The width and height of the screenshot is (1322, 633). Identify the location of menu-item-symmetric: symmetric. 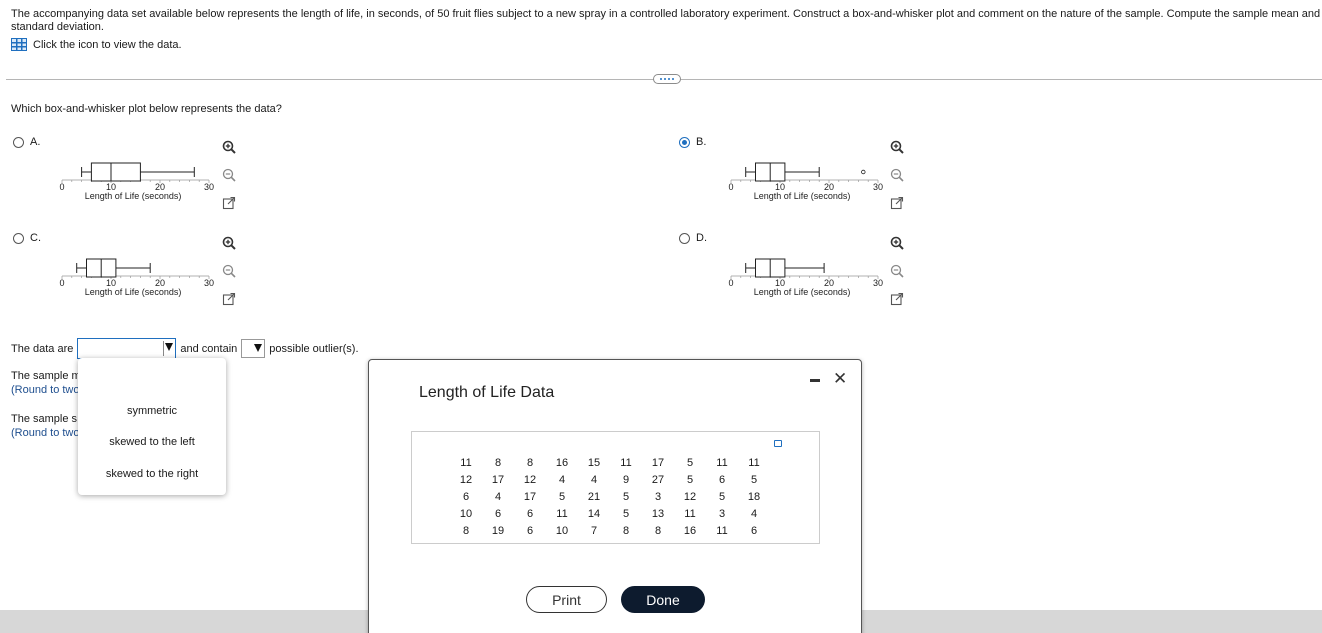
(152, 411).